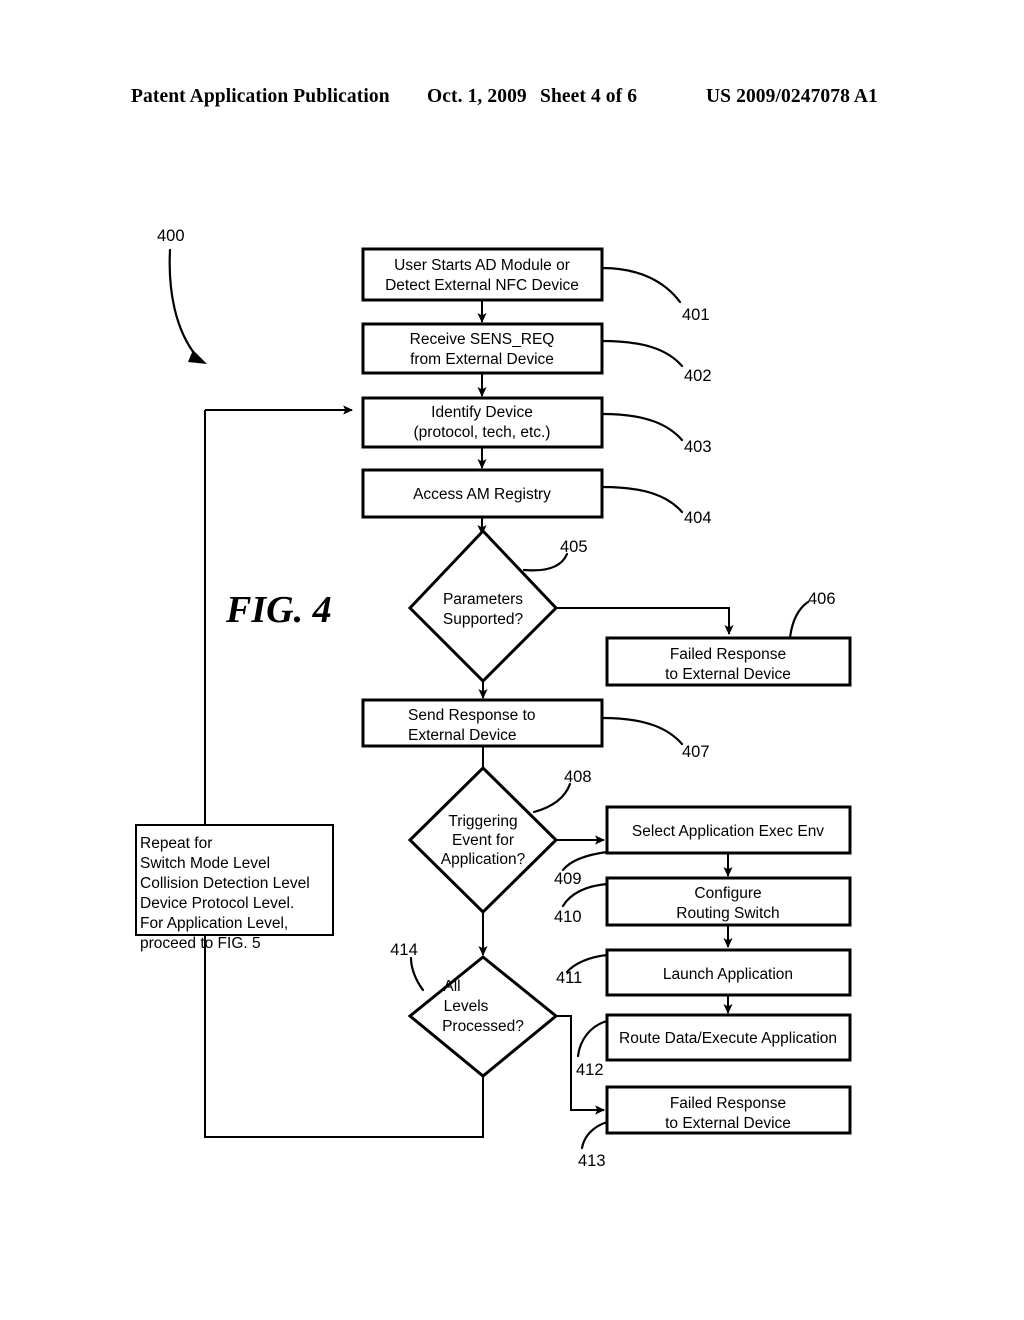 This screenshot has width=1024, height=1320. Describe the element at coordinates (483, 859) in the screenshot. I see `node-408-line3: Application?` at that location.